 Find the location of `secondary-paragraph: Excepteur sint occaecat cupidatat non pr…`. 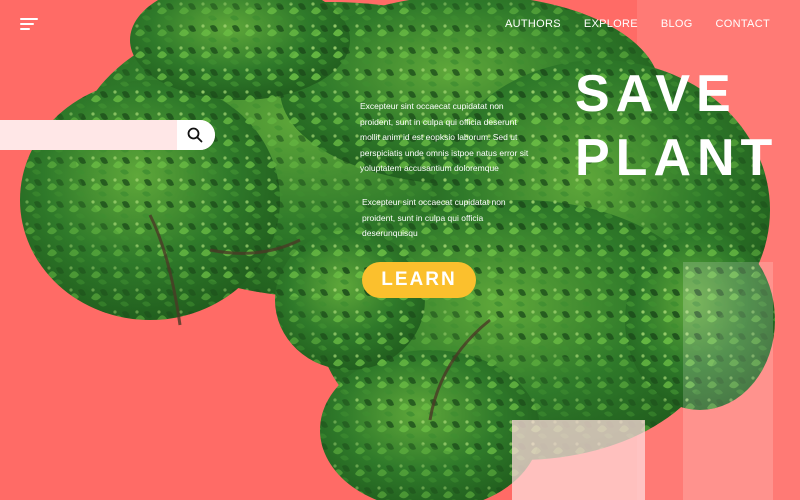

secondary-paragraph: Excepteur sint occaecat cupidatat non pr… is located at coordinates (434, 217).